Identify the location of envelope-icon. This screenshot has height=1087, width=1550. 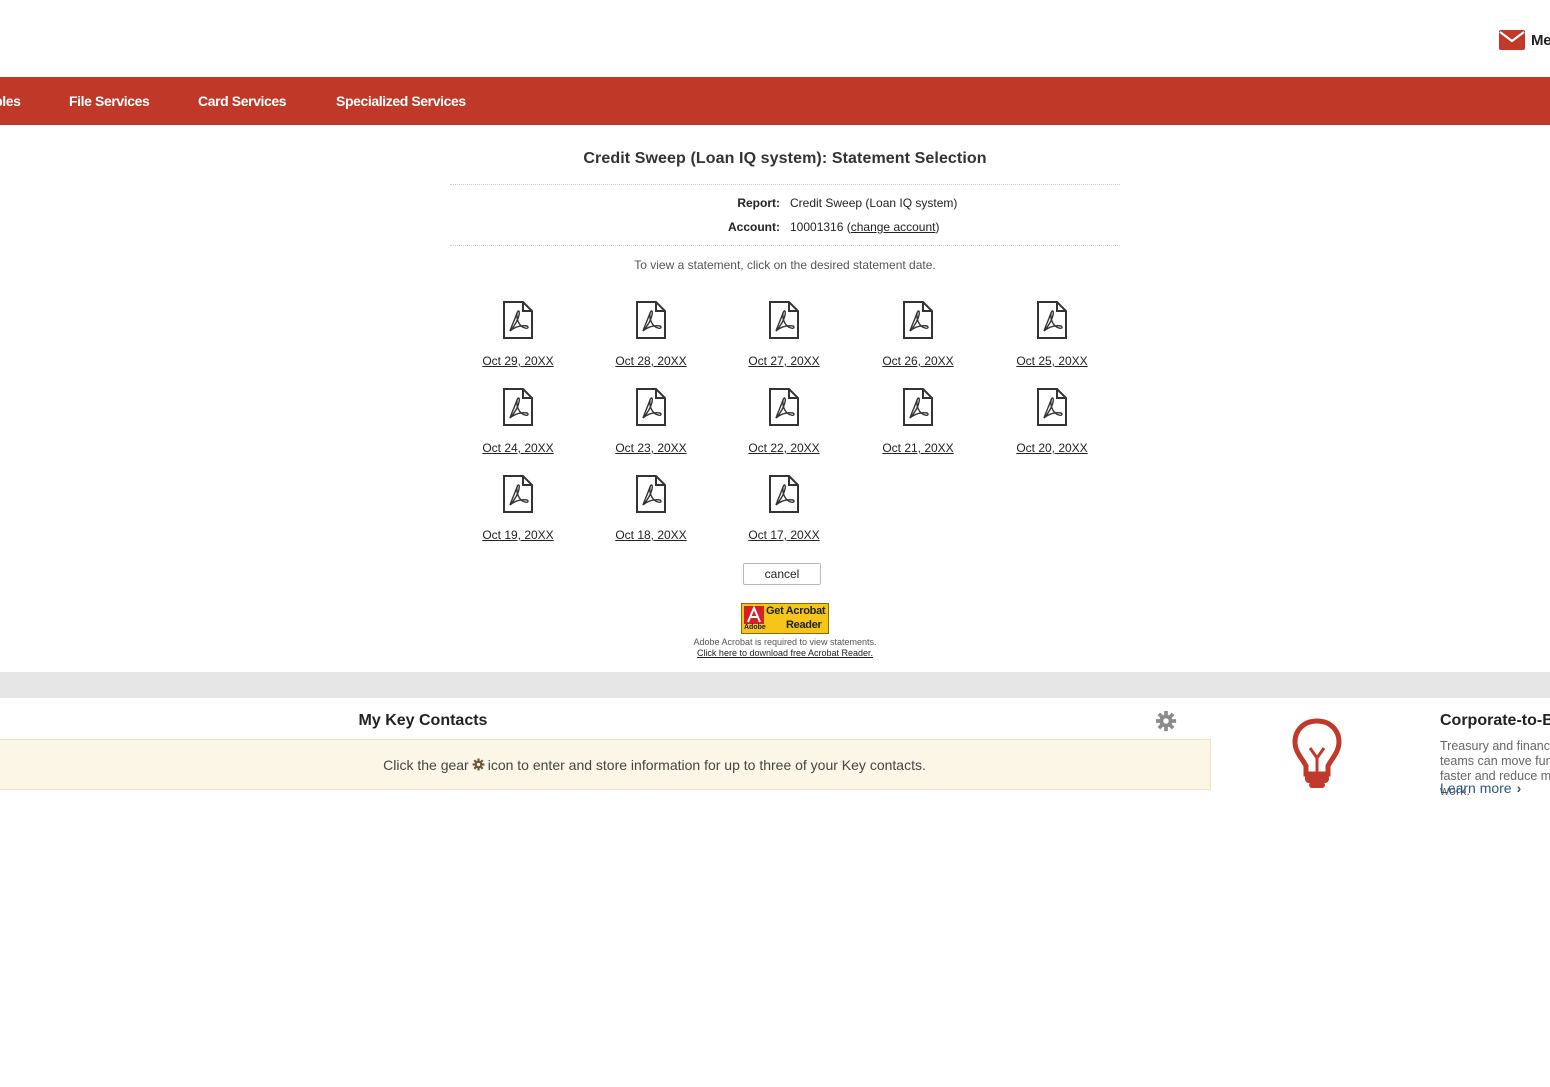
(1512, 40).